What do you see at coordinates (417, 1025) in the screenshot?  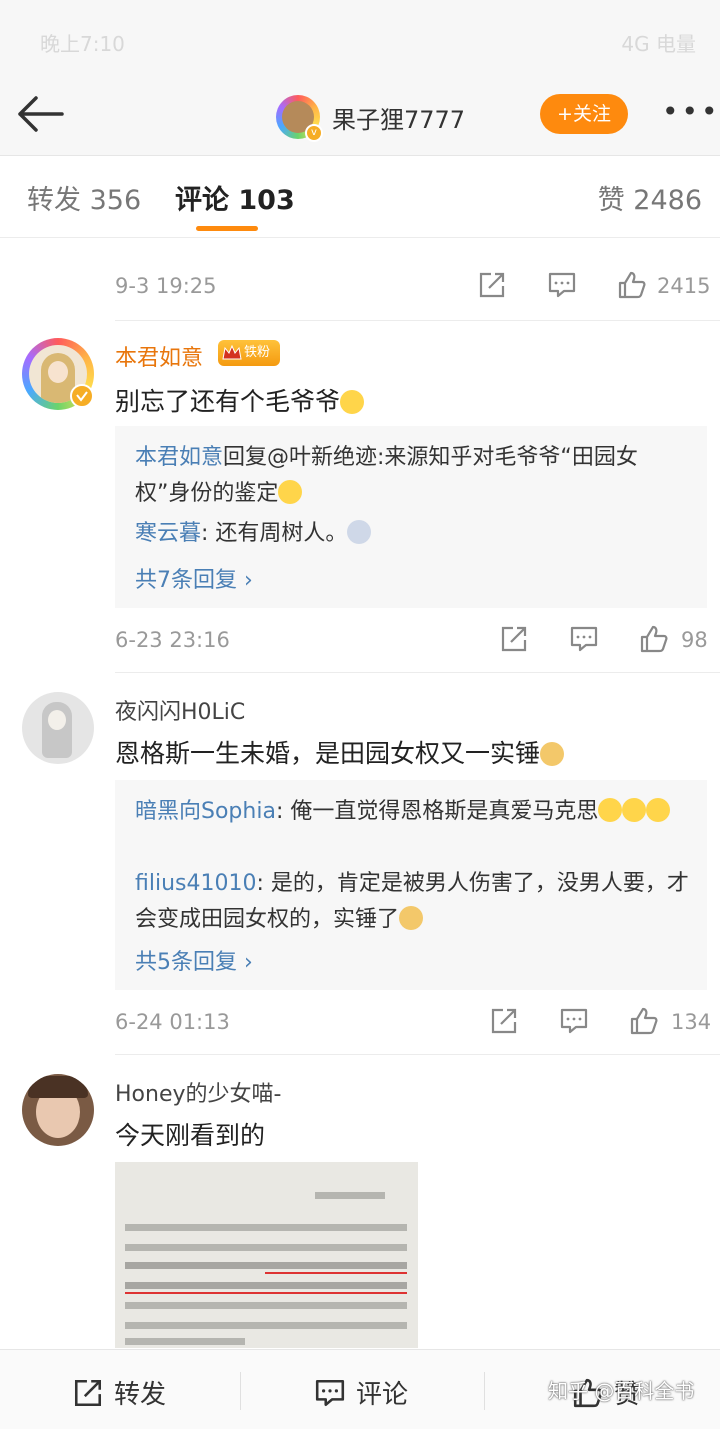 I see `comment-action-row: 6-24 01:13 134` at bounding box center [417, 1025].